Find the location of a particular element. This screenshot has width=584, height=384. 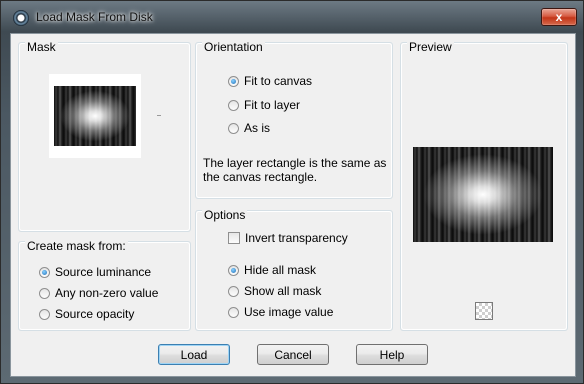

preview-title: Preview is located at coordinates (430, 47).